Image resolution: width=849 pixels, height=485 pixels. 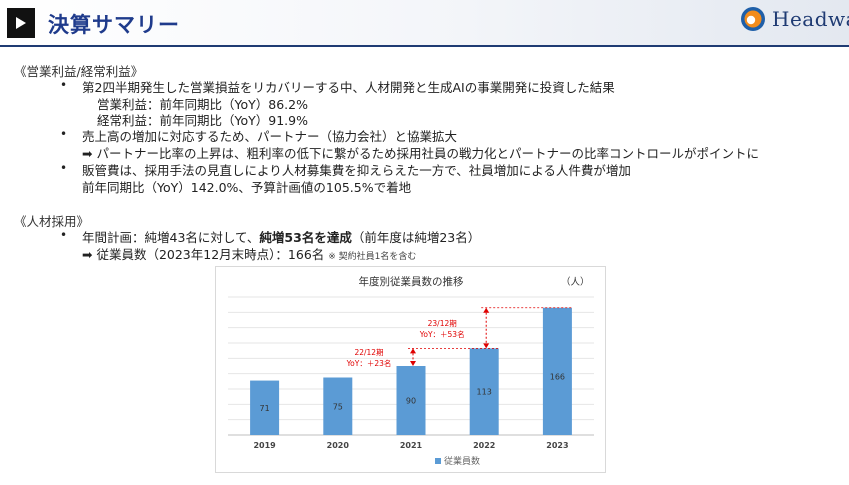 I want to click on legend-label: 従業員数, so click(x=462, y=462).